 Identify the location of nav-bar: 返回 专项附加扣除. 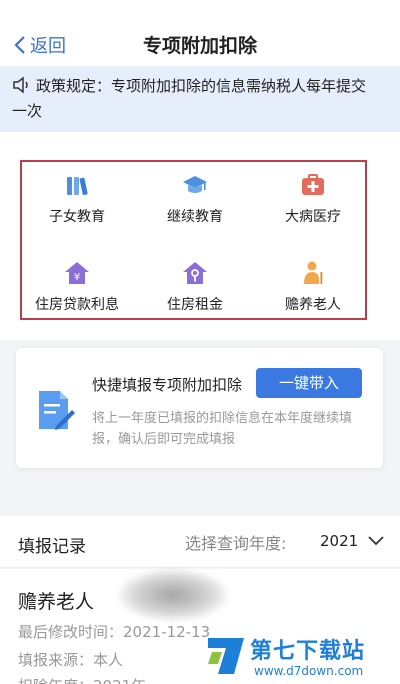
(200, 33).